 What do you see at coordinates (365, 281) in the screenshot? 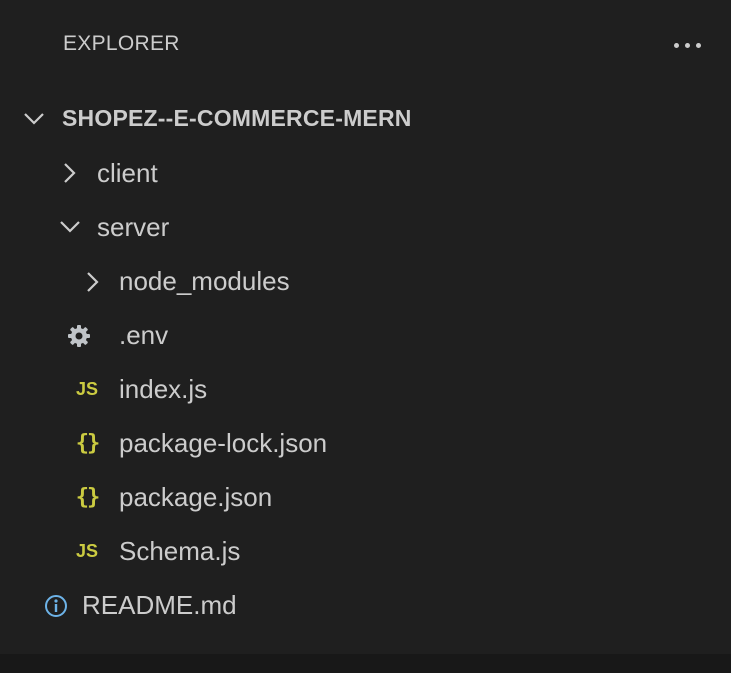
I see `tree-item-node-modules: node_modules` at bounding box center [365, 281].